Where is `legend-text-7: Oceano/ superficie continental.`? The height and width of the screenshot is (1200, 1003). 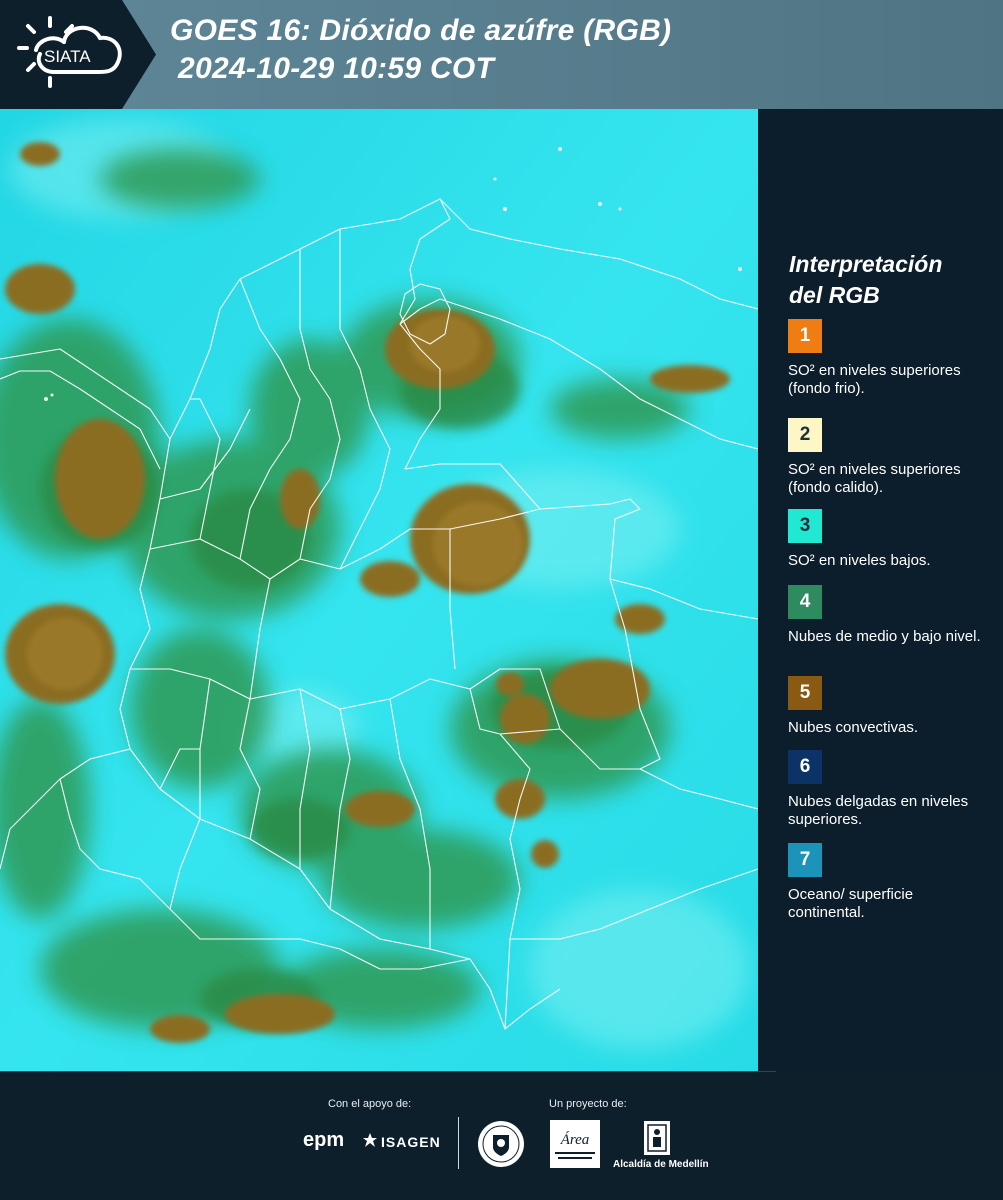
legend-text-7: Oceano/ superficie continental. is located at coordinates (851, 903).